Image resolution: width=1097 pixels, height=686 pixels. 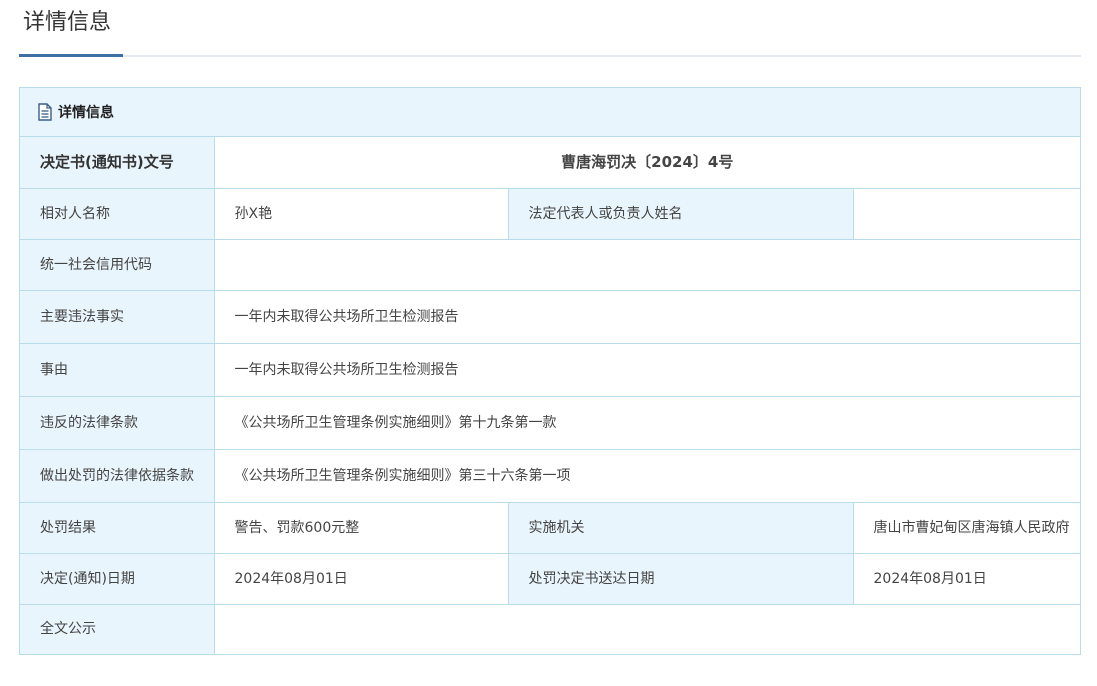 I want to click on penalty-basis-label: 做出处罚的法律依据条款, so click(x=117, y=475).